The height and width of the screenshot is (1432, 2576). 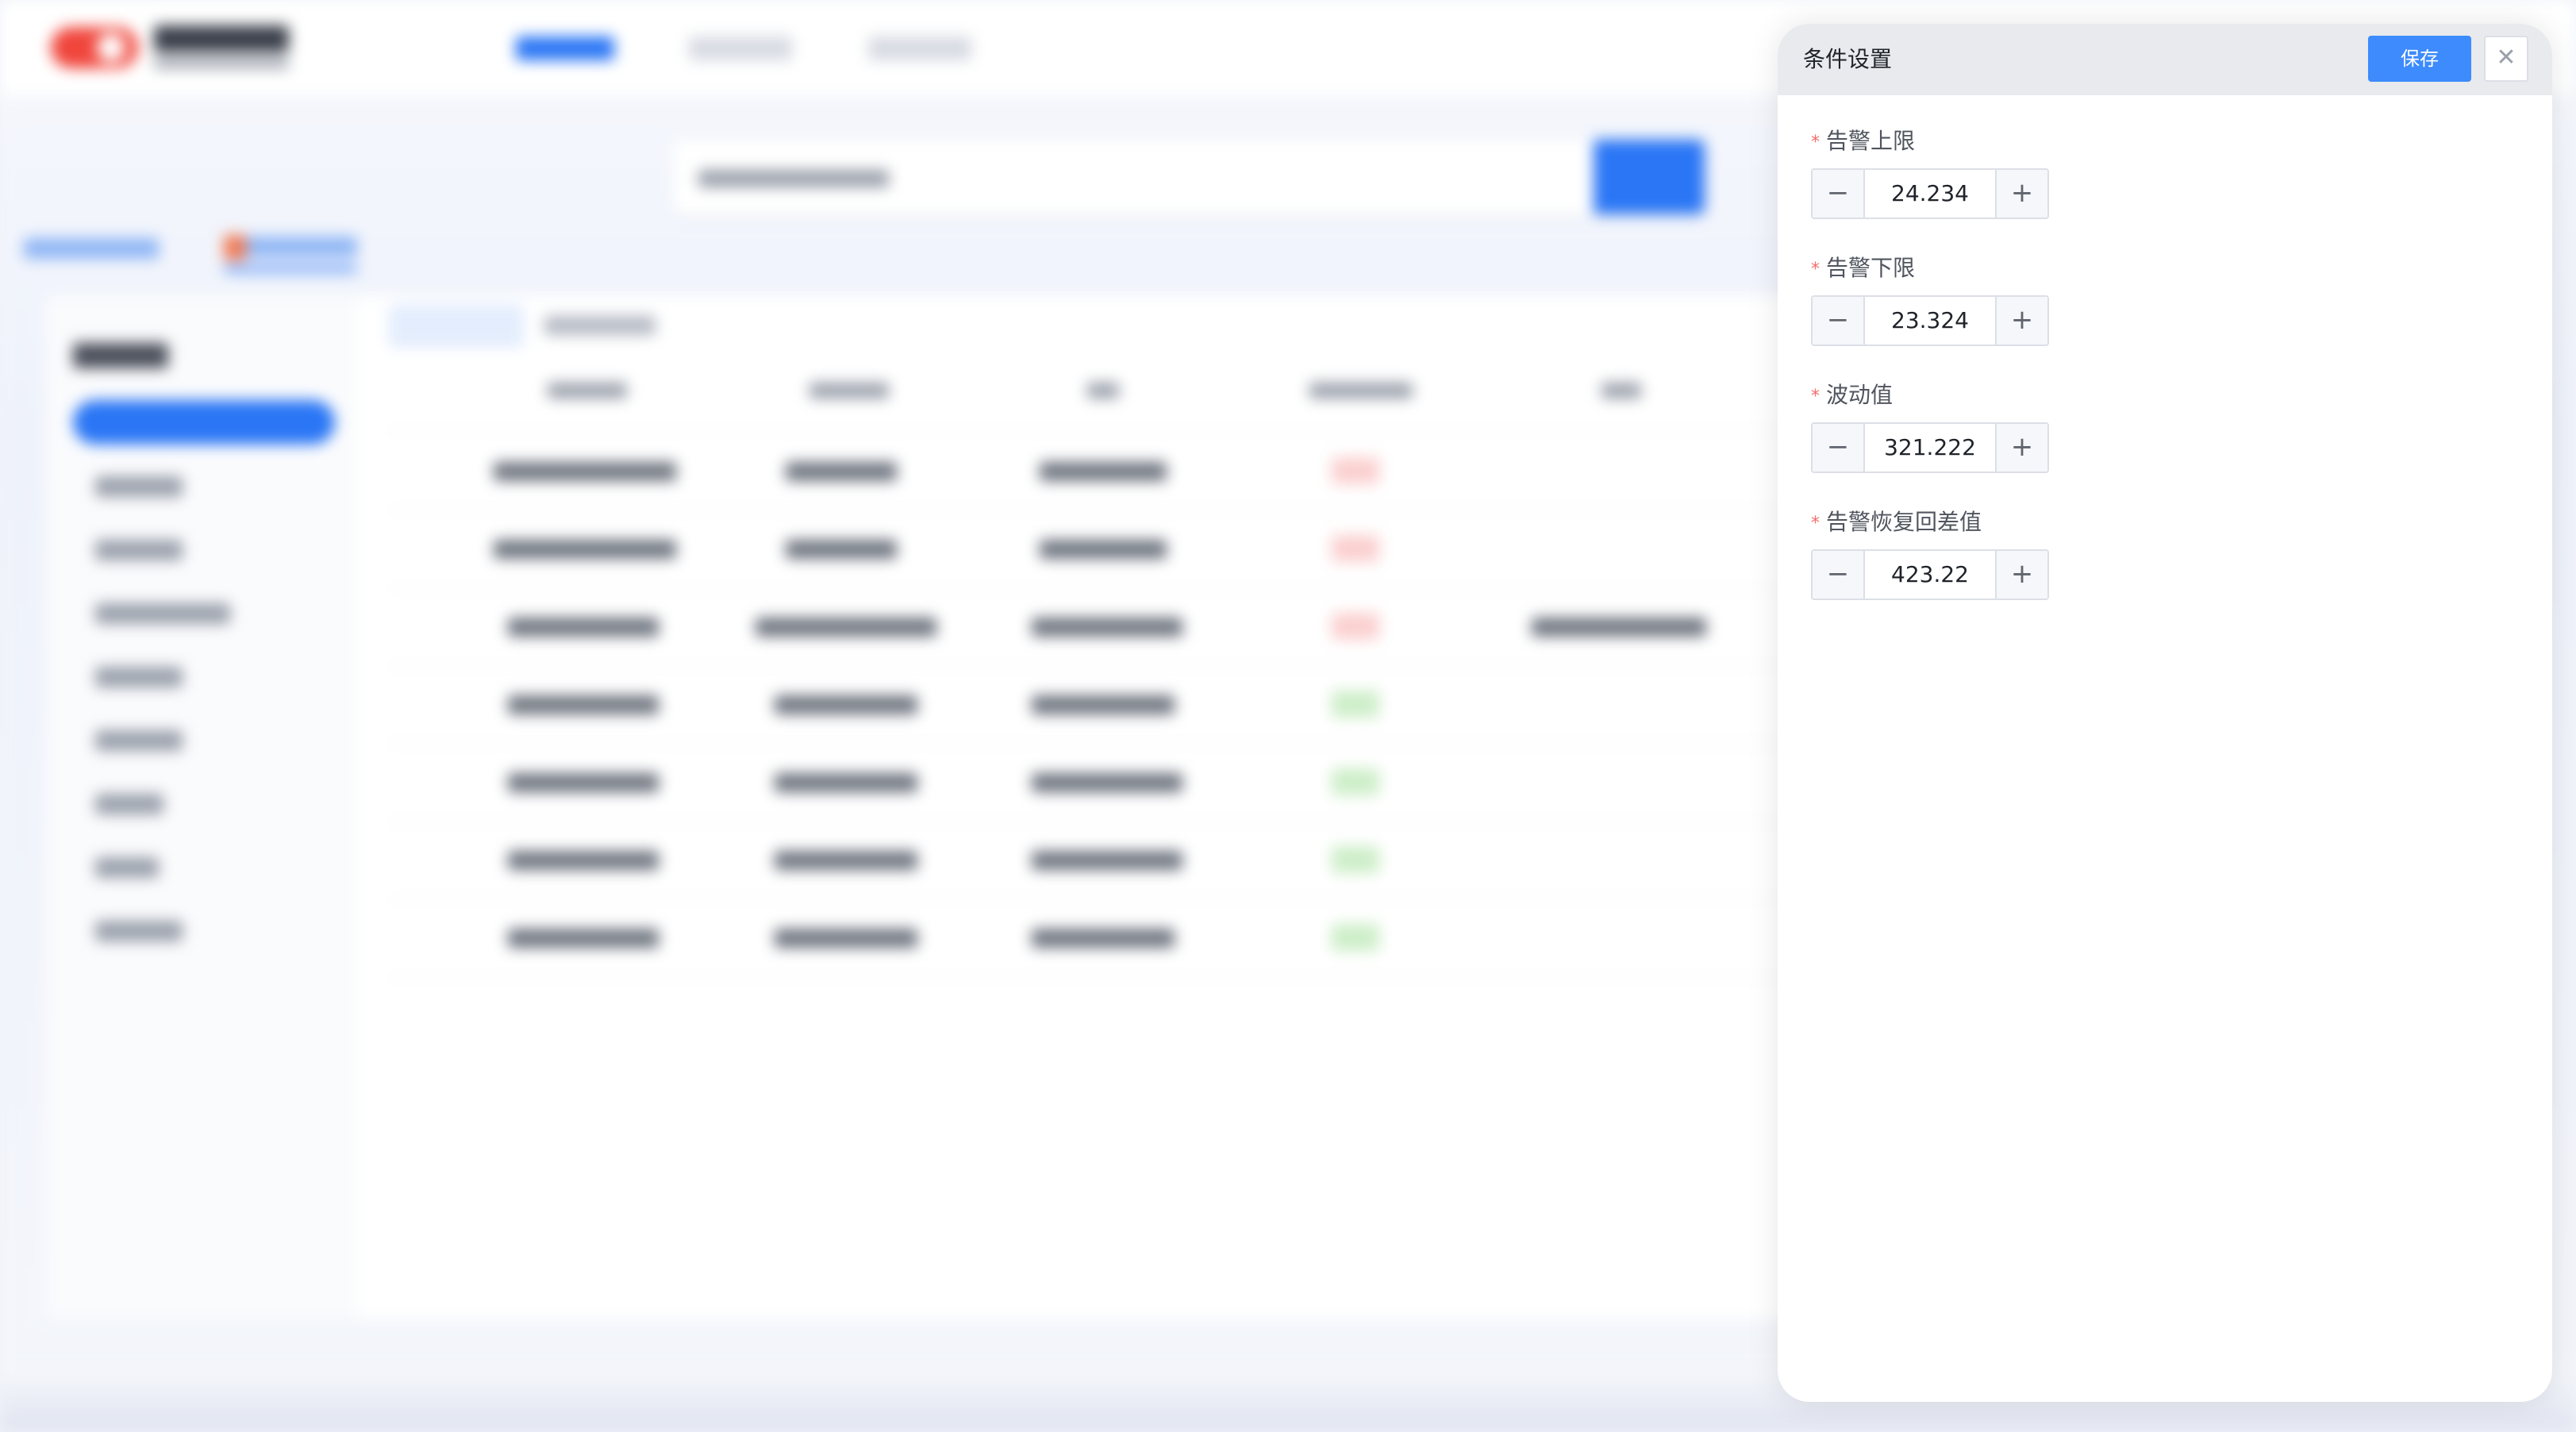 I want to click on field-fluctuation-value: * 波动值 − 321.222 +, so click(x=1969, y=436).